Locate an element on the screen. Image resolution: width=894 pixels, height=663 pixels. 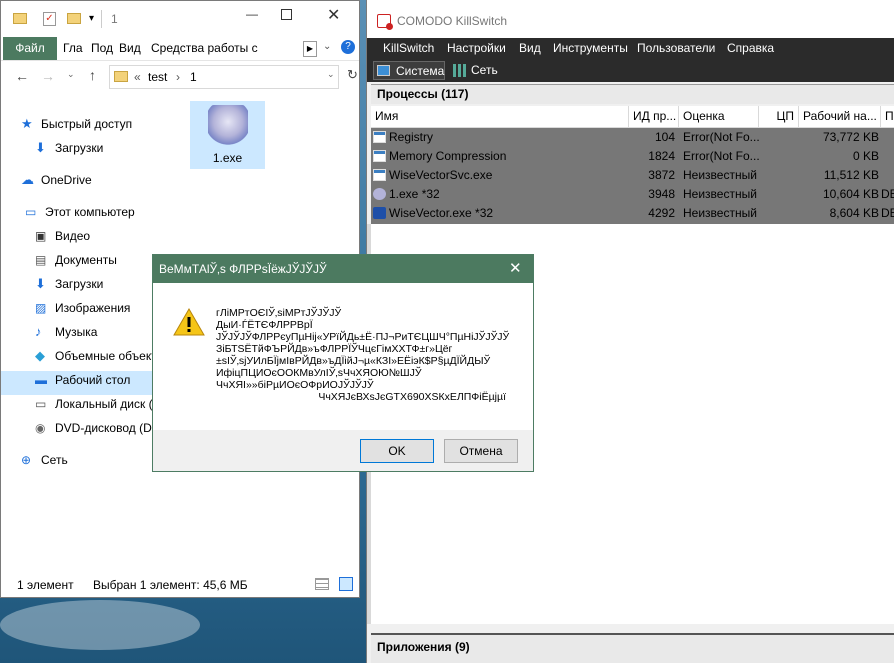
tab-share: Под is located at coordinates (102, 48).